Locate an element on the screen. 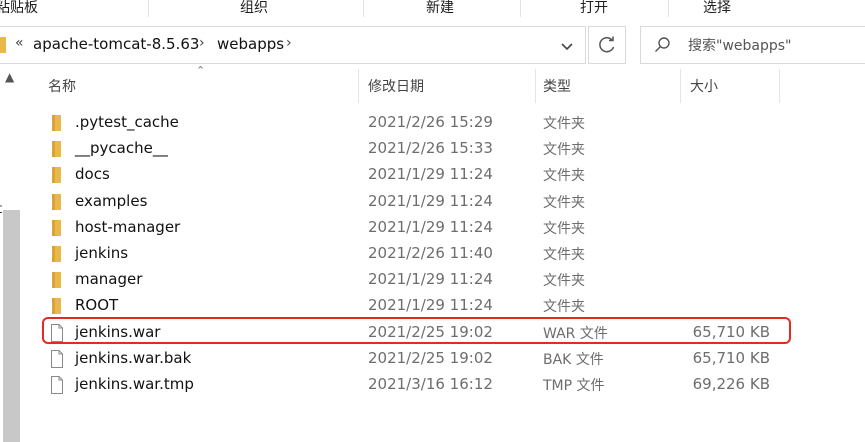 This screenshot has height=442, width=865. list-item: __pycache__ 2021/2/26 15:33 文件夹 is located at coordinates (444, 149).